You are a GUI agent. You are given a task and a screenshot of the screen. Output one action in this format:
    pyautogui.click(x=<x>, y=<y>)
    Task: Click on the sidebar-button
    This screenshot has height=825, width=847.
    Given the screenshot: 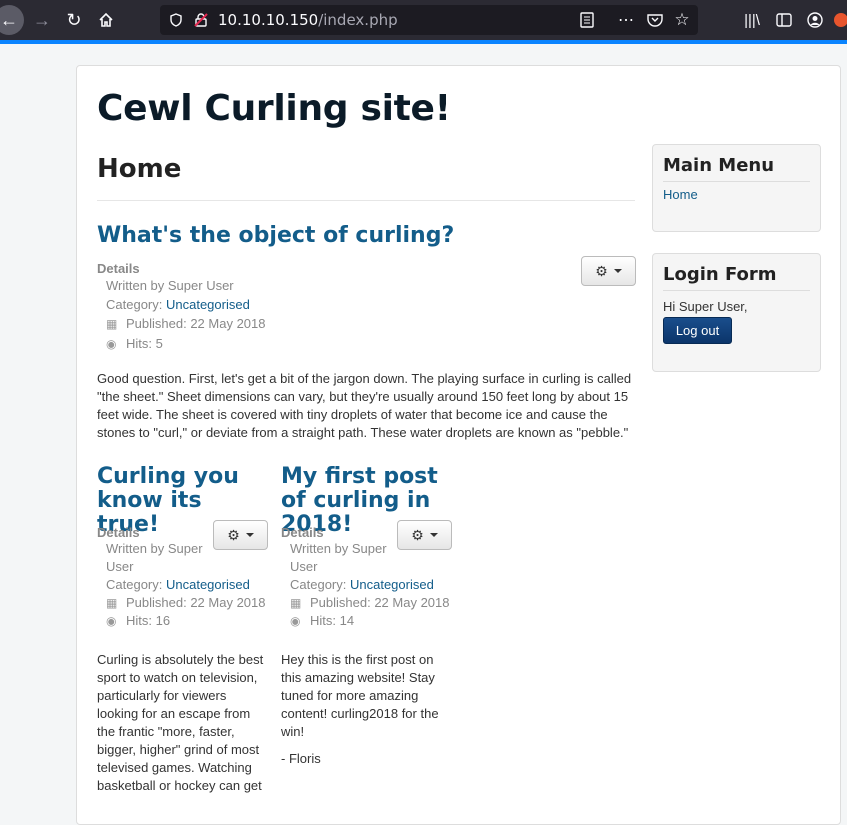 What is the action you would take?
    pyautogui.click(x=784, y=20)
    